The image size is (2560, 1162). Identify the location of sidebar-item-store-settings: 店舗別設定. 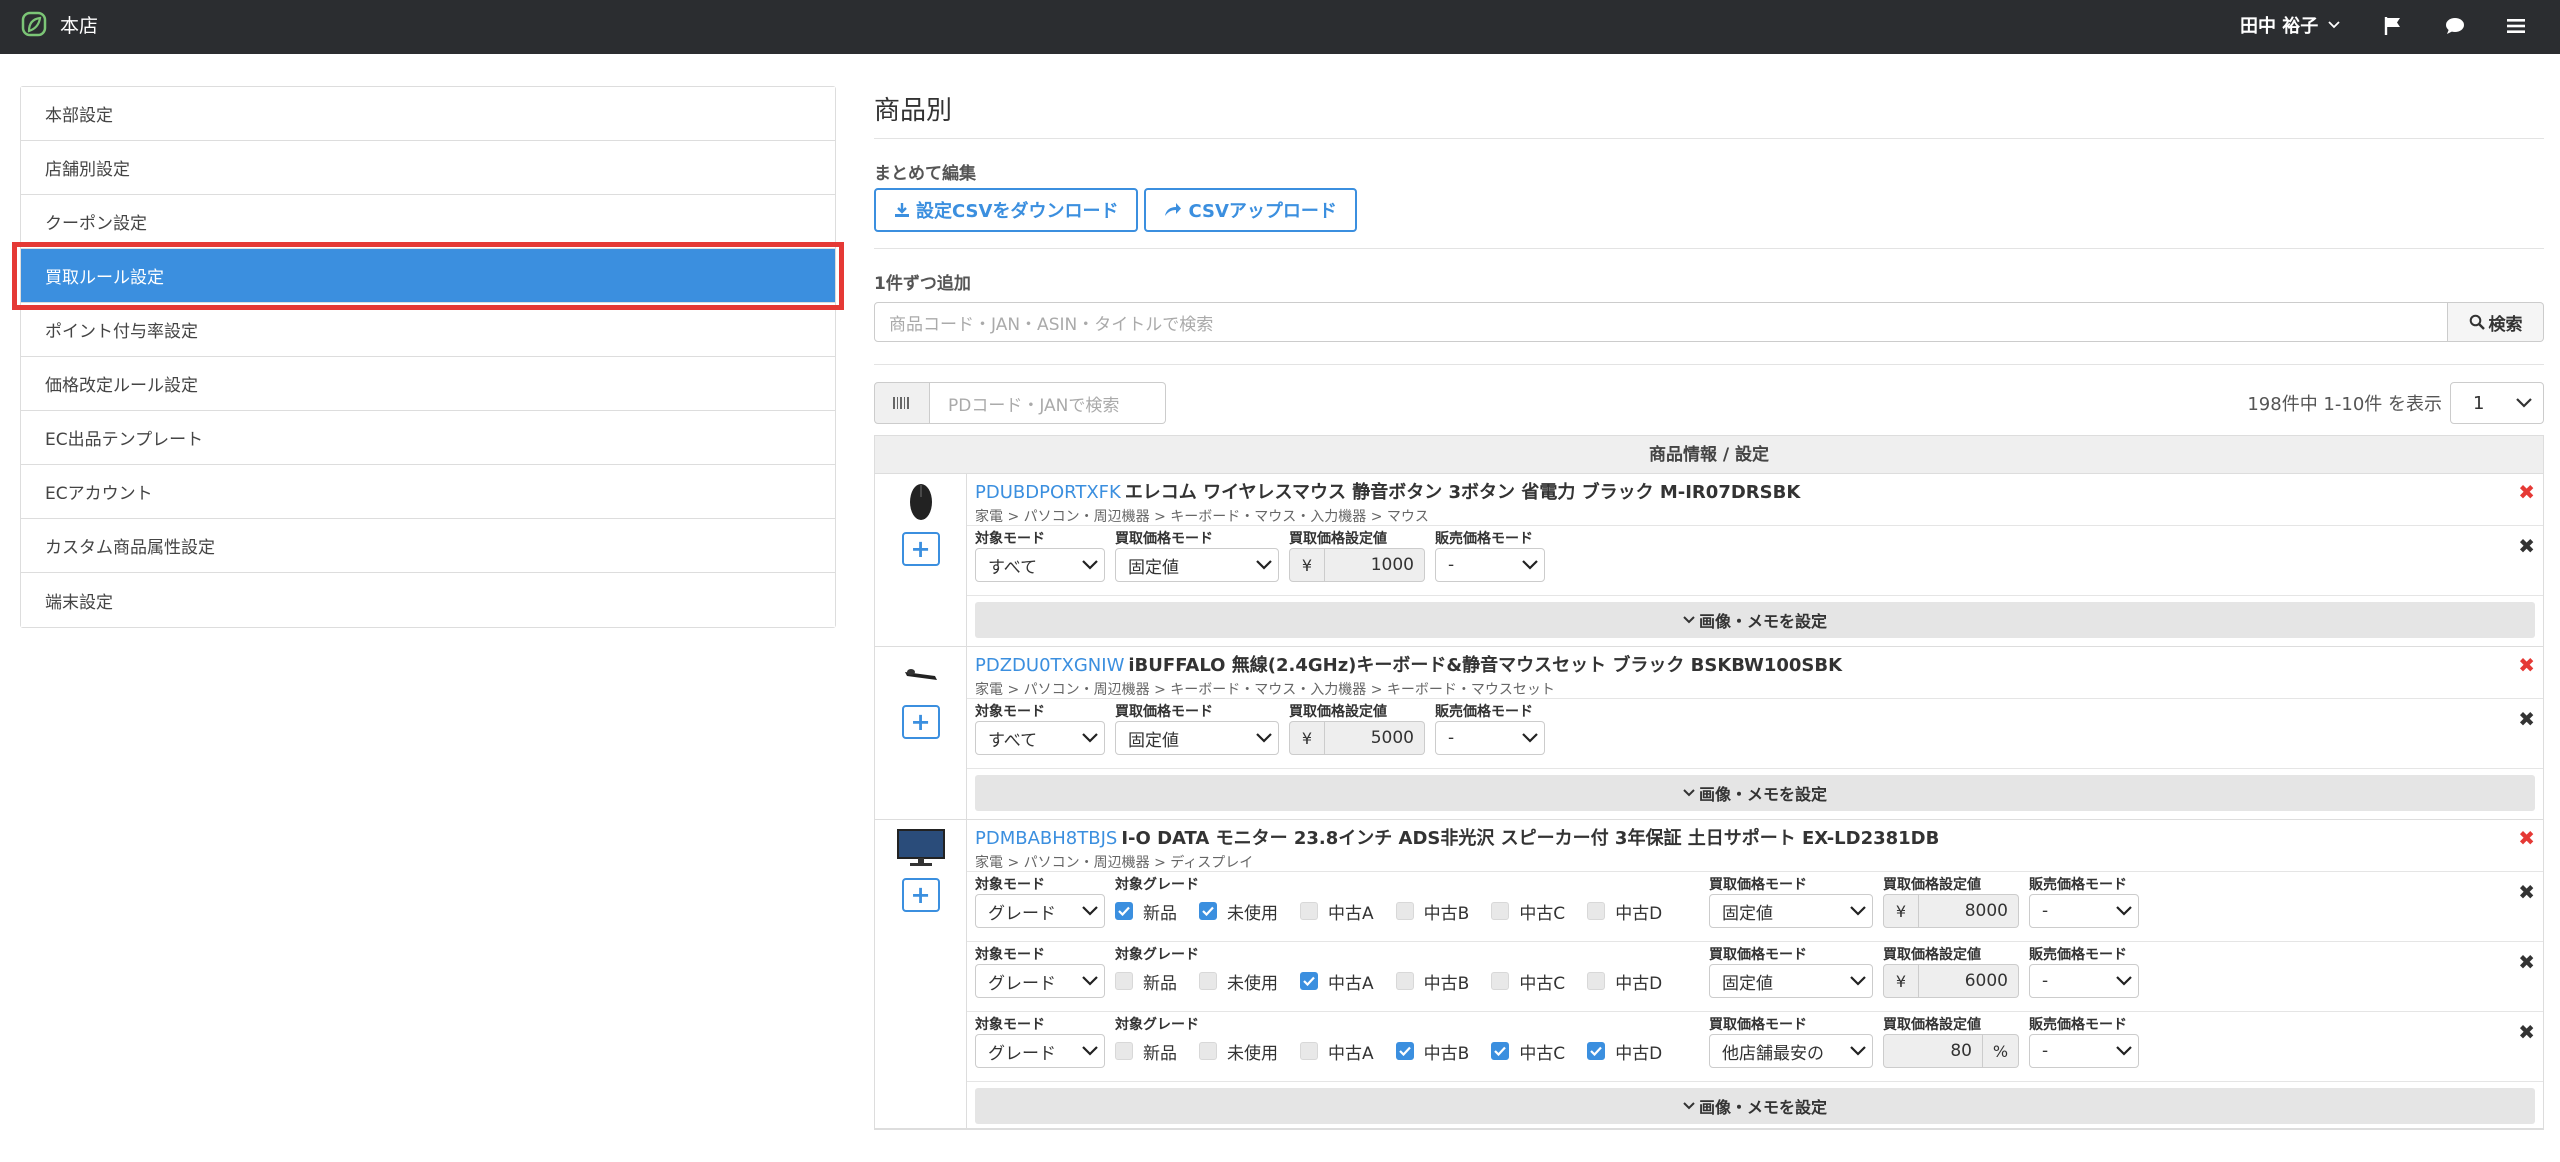
(428, 168).